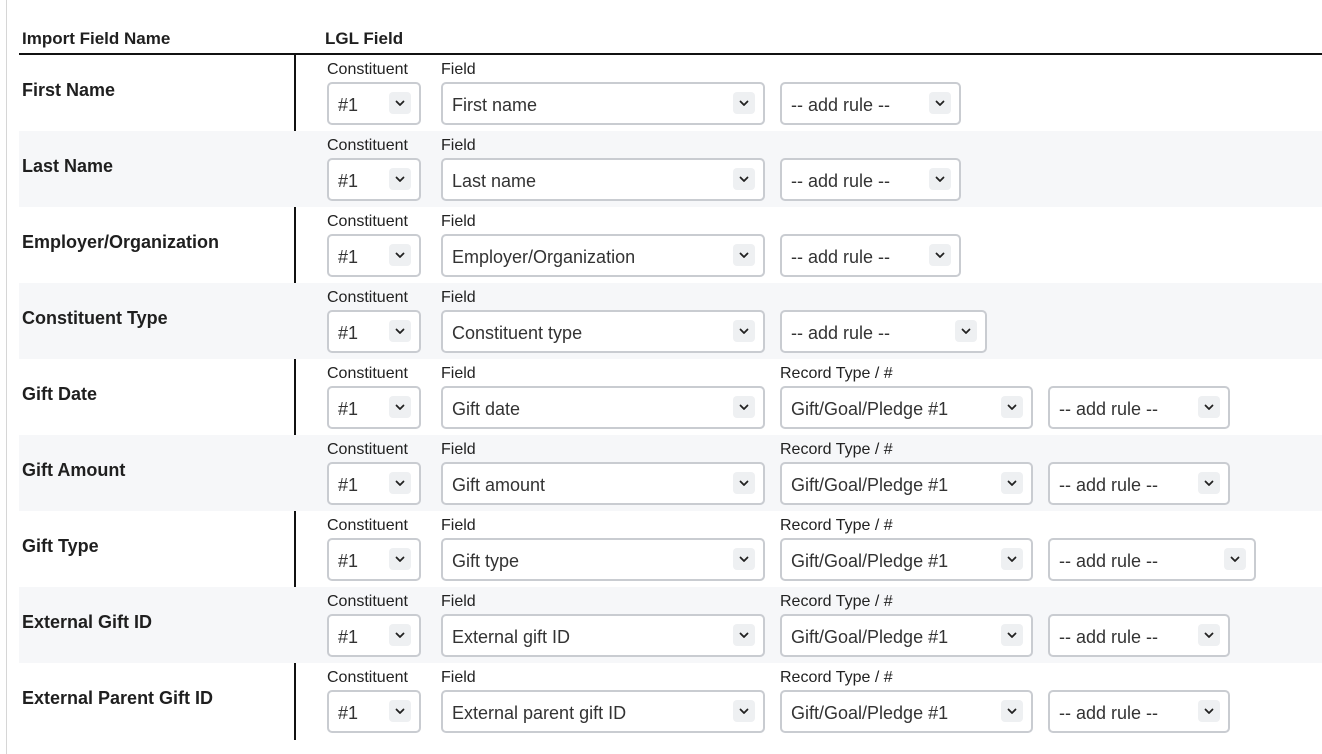 The width and height of the screenshot is (1322, 754). I want to click on field-select: External gift ID, so click(603, 635).